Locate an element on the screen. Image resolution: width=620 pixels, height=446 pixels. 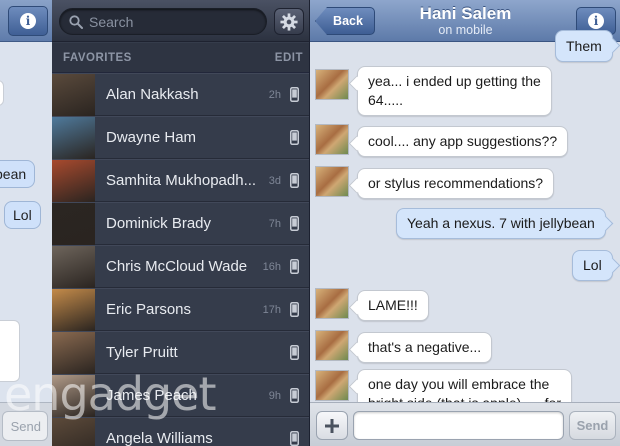
friend-row: Angela Williams is located at coordinates (180, 431).